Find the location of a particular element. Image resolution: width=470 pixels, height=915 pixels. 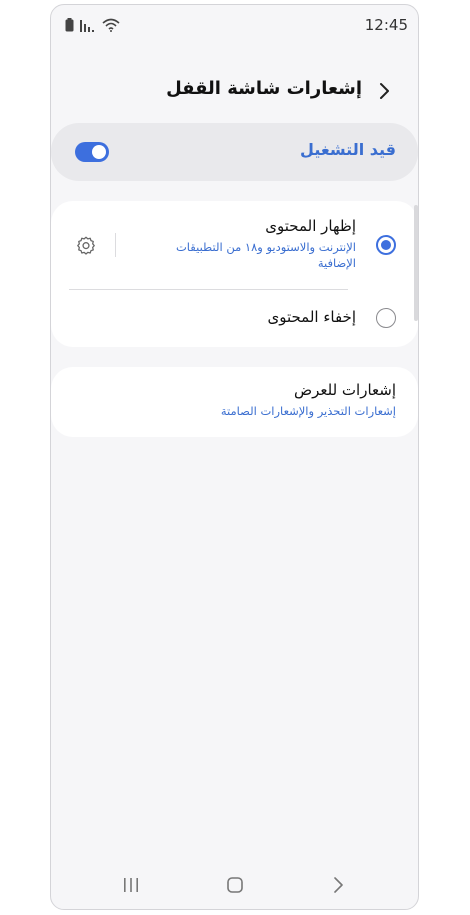

status-bar: 12:45 is located at coordinates (234, 26).